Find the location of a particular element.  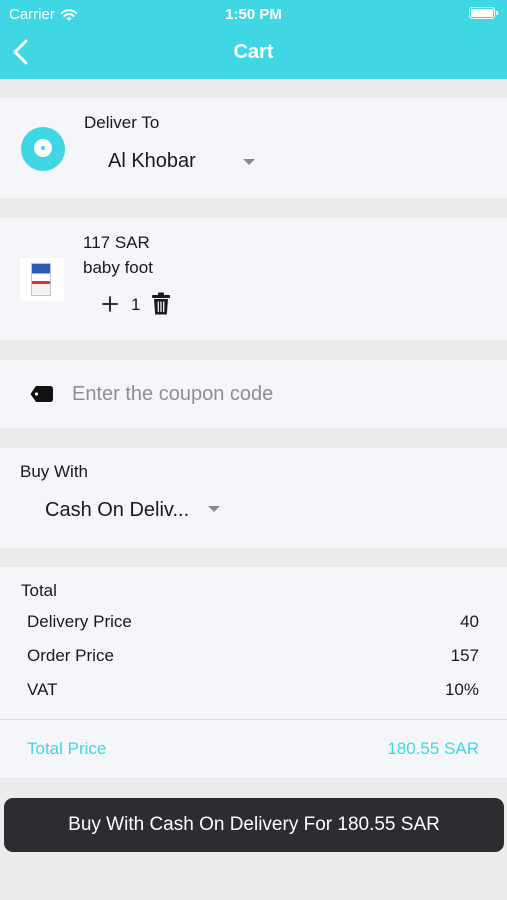

top-bar: Carrier 1:50 PM Cart is located at coordinates (253, 39).